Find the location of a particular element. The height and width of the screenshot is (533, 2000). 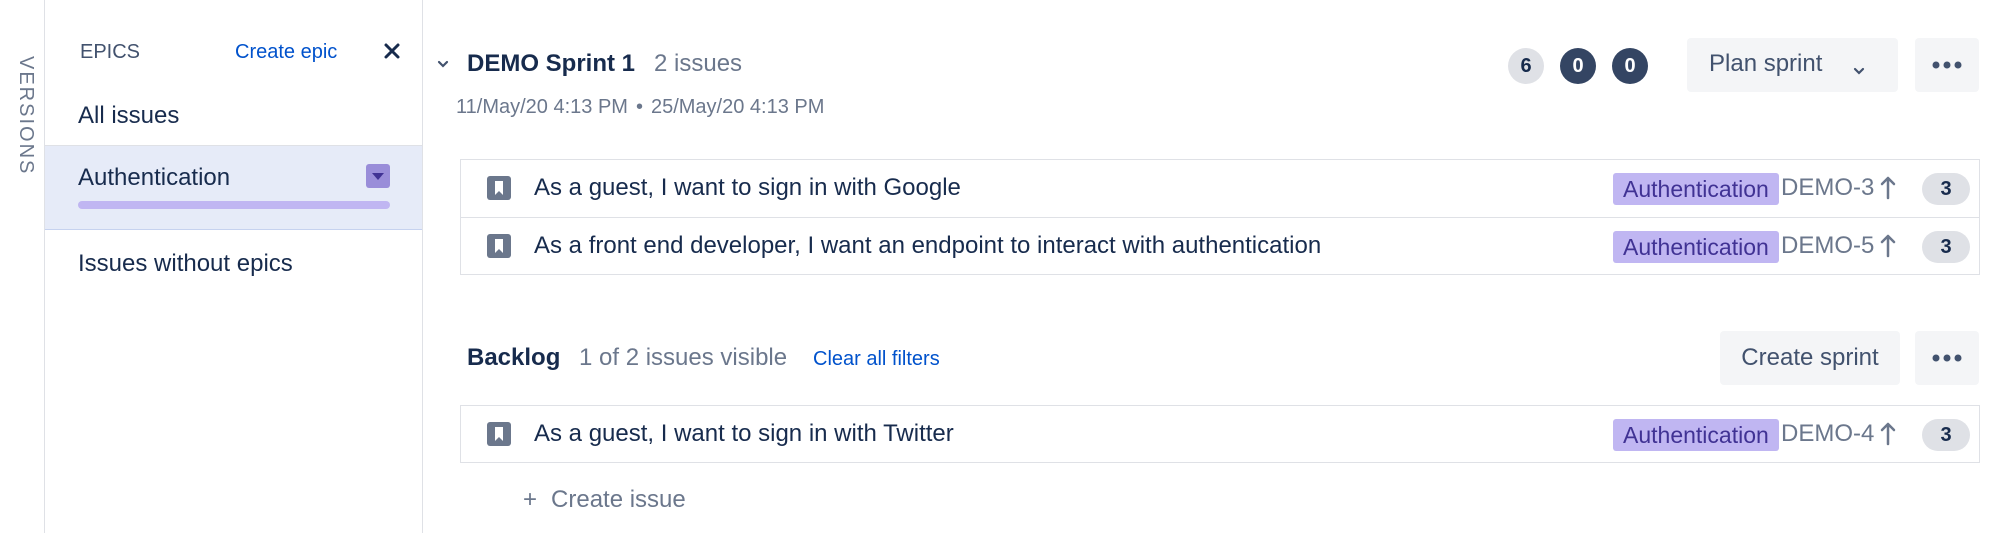

close-icon-svg is located at coordinates (392, 51).